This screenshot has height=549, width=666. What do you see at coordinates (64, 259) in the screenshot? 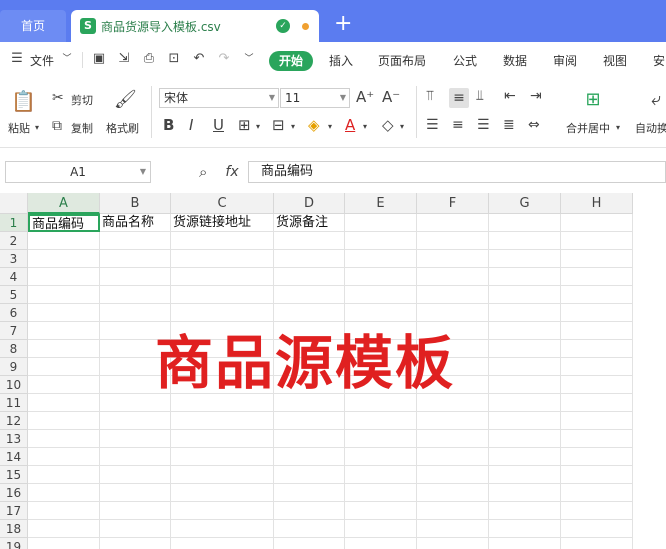
I see `cell-a3` at bounding box center [64, 259].